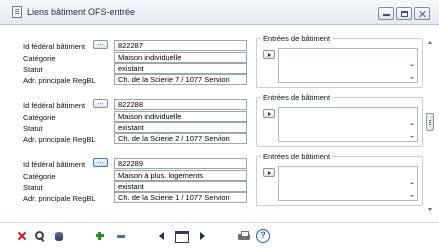  I want to click on close-button, so click(422, 13).